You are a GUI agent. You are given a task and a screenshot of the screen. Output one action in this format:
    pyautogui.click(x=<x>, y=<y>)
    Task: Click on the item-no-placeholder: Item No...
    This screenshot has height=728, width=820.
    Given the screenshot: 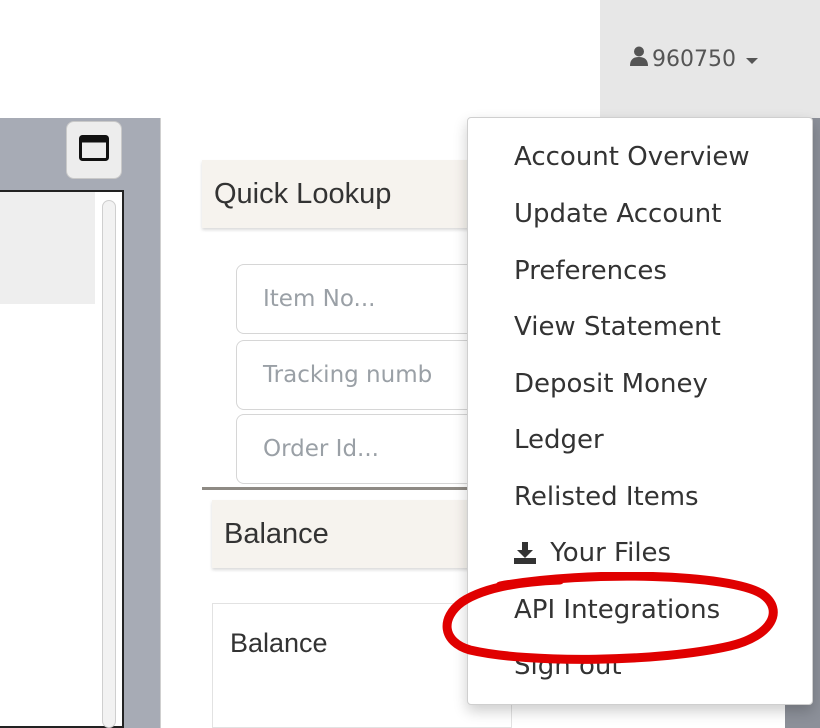 What is the action you would take?
    pyautogui.click(x=319, y=299)
    